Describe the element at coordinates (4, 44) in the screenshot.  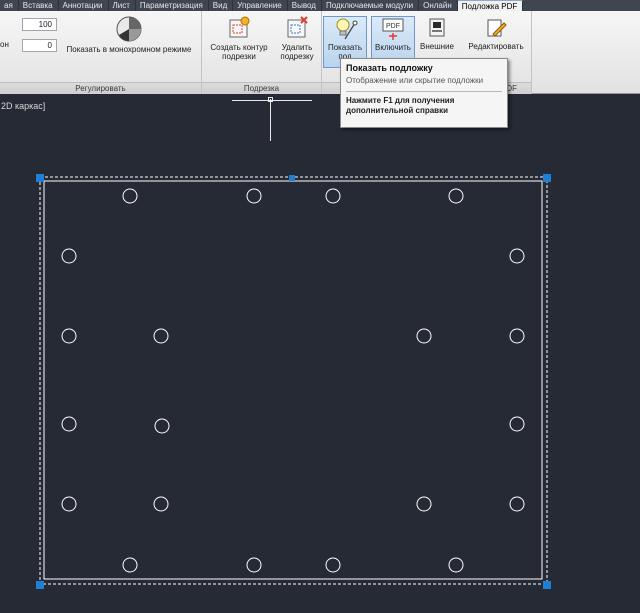
I see `contrast-label: он` at that location.